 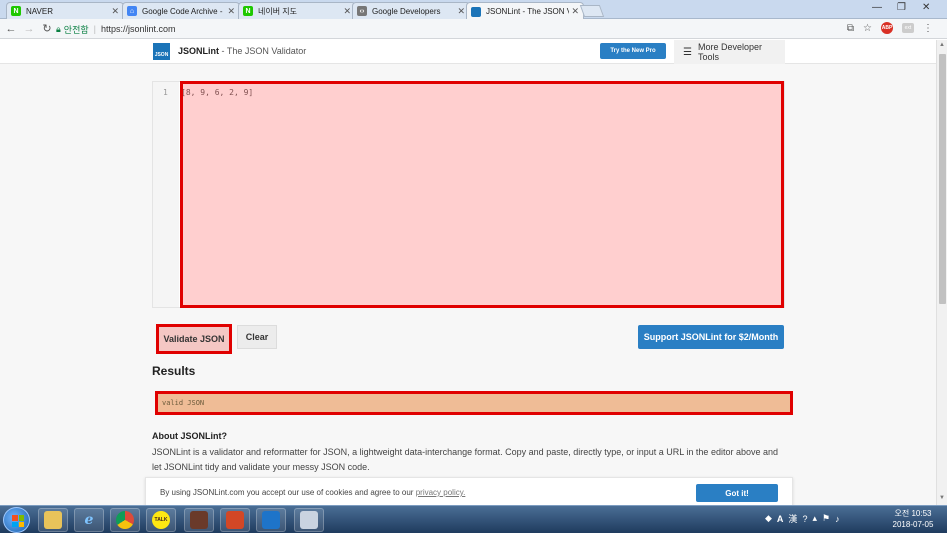 What do you see at coordinates (850, 28) in the screenshot?
I see `translate-icon: ⧉` at bounding box center [850, 28].